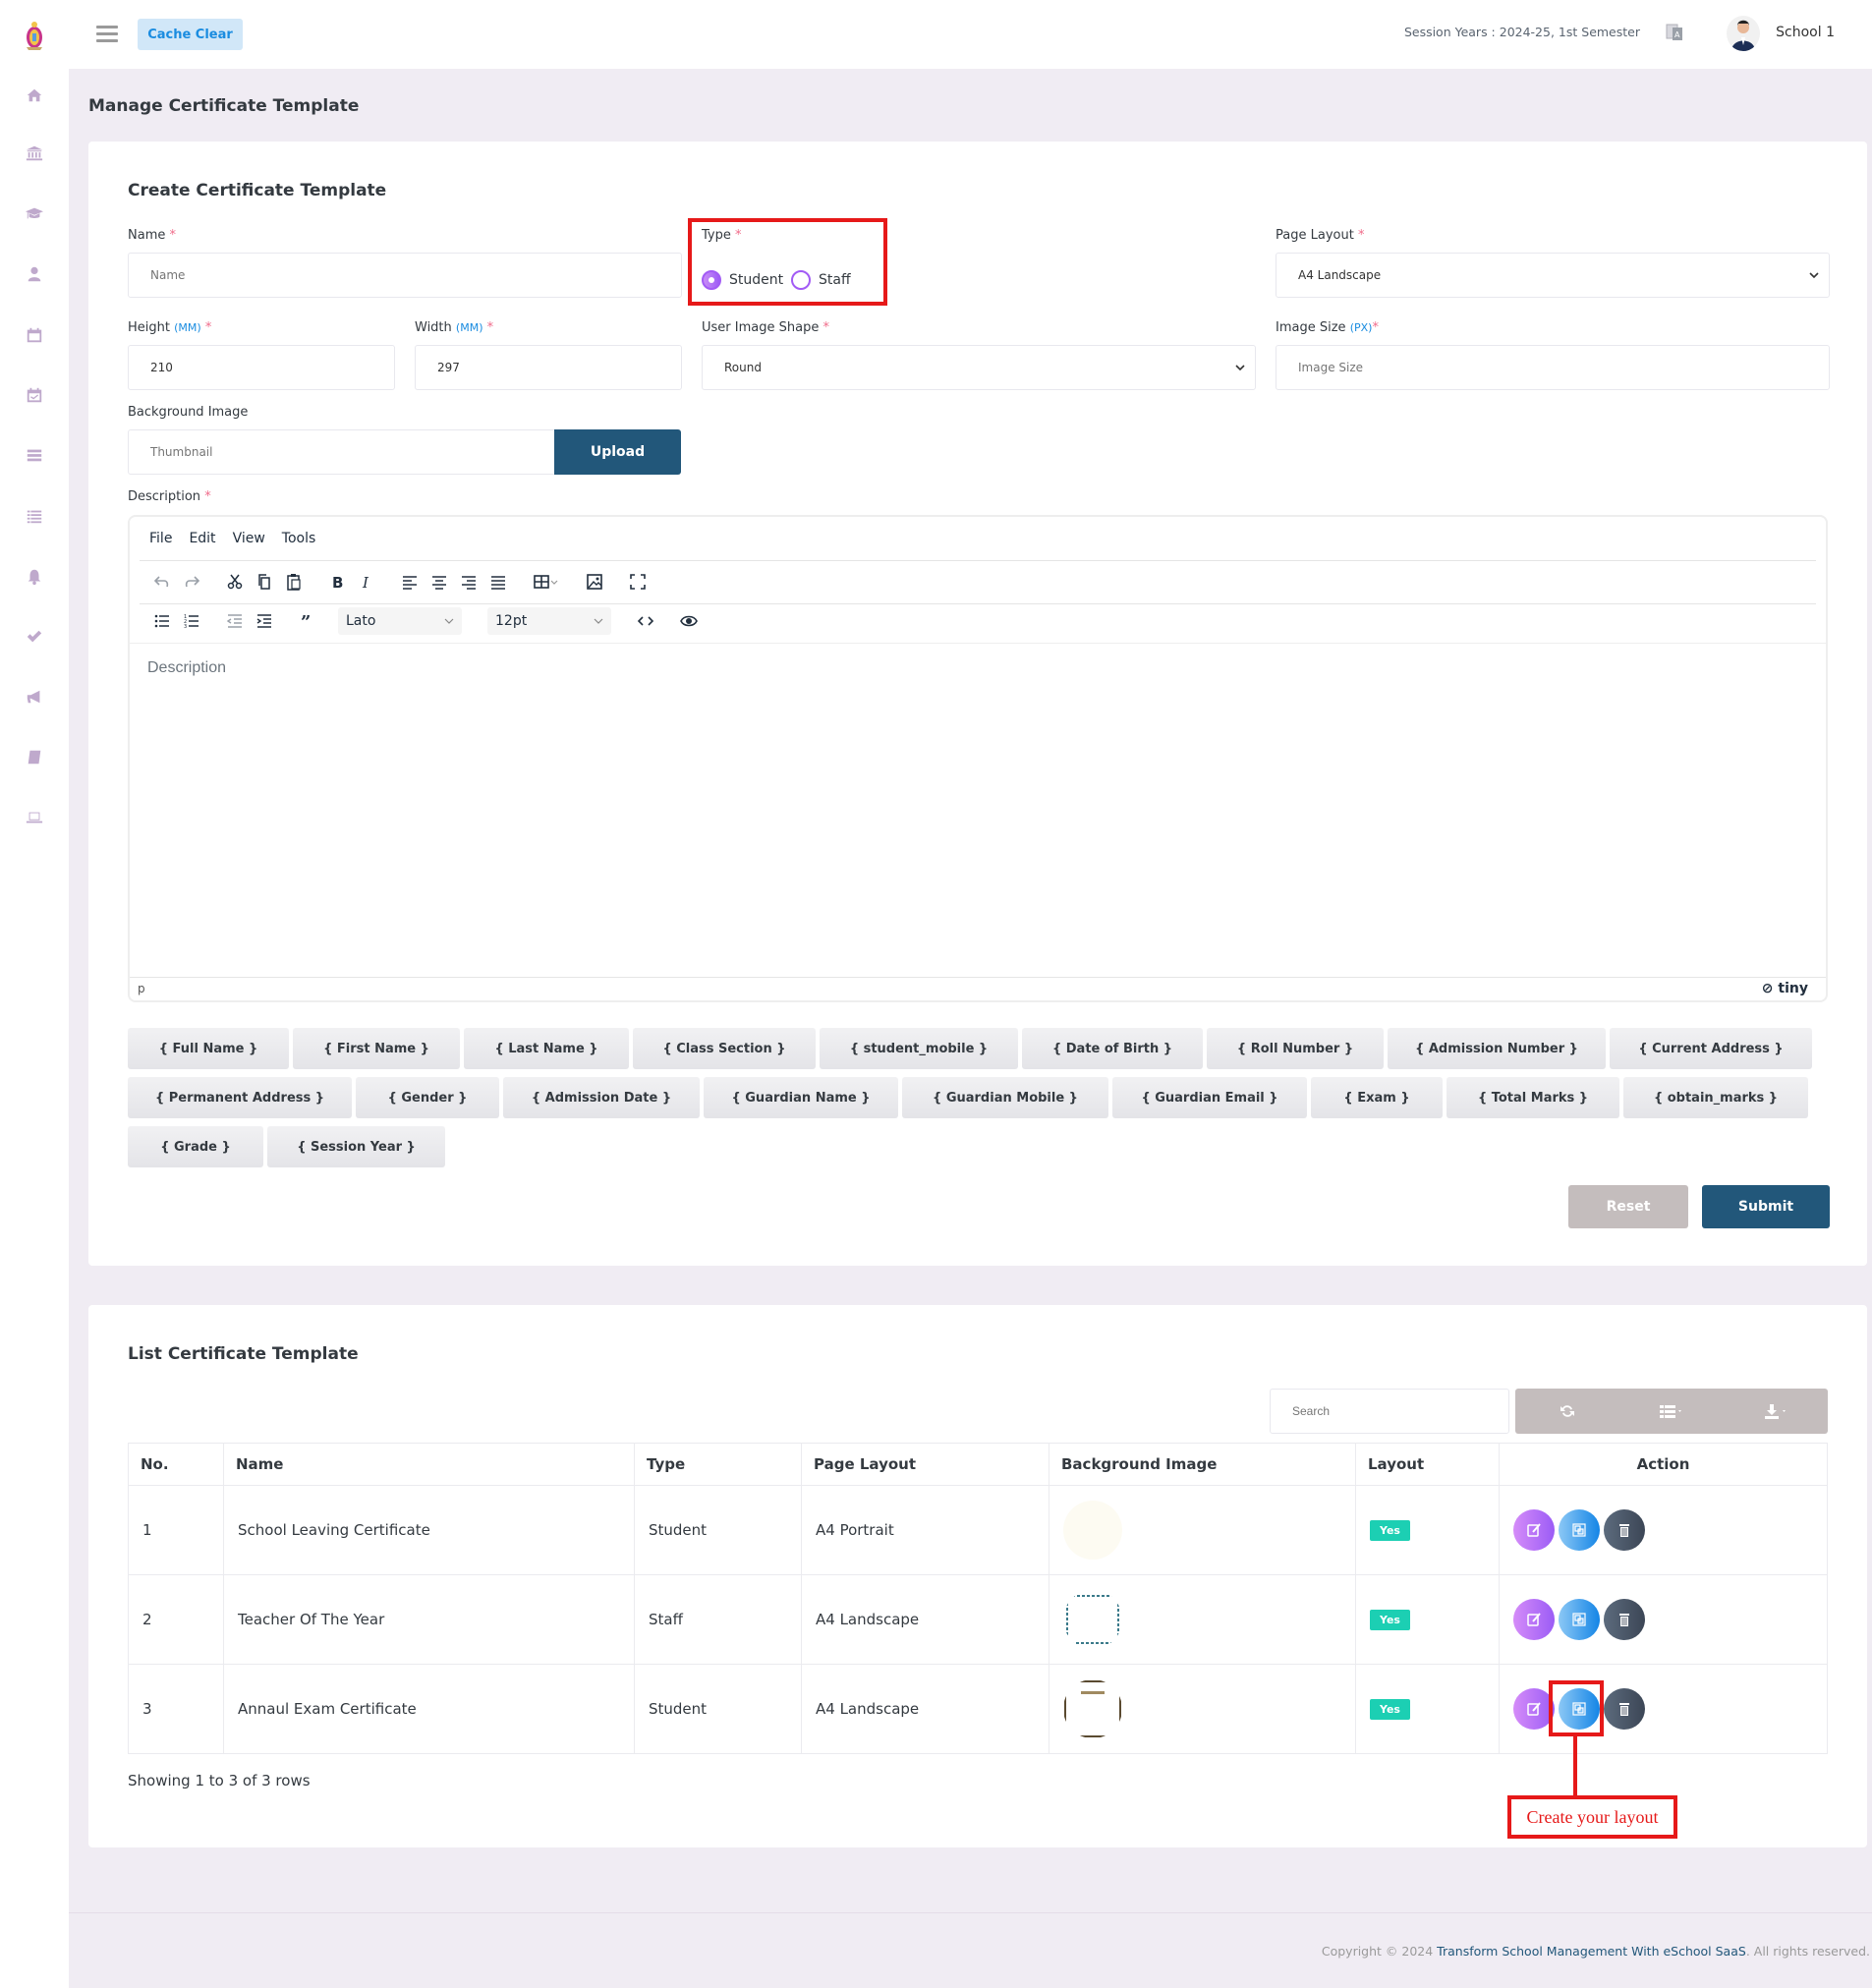 The height and width of the screenshot is (1988, 1872). Describe the element at coordinates (439, 581) in the screenshot. I see `align-center-icon` at that location.